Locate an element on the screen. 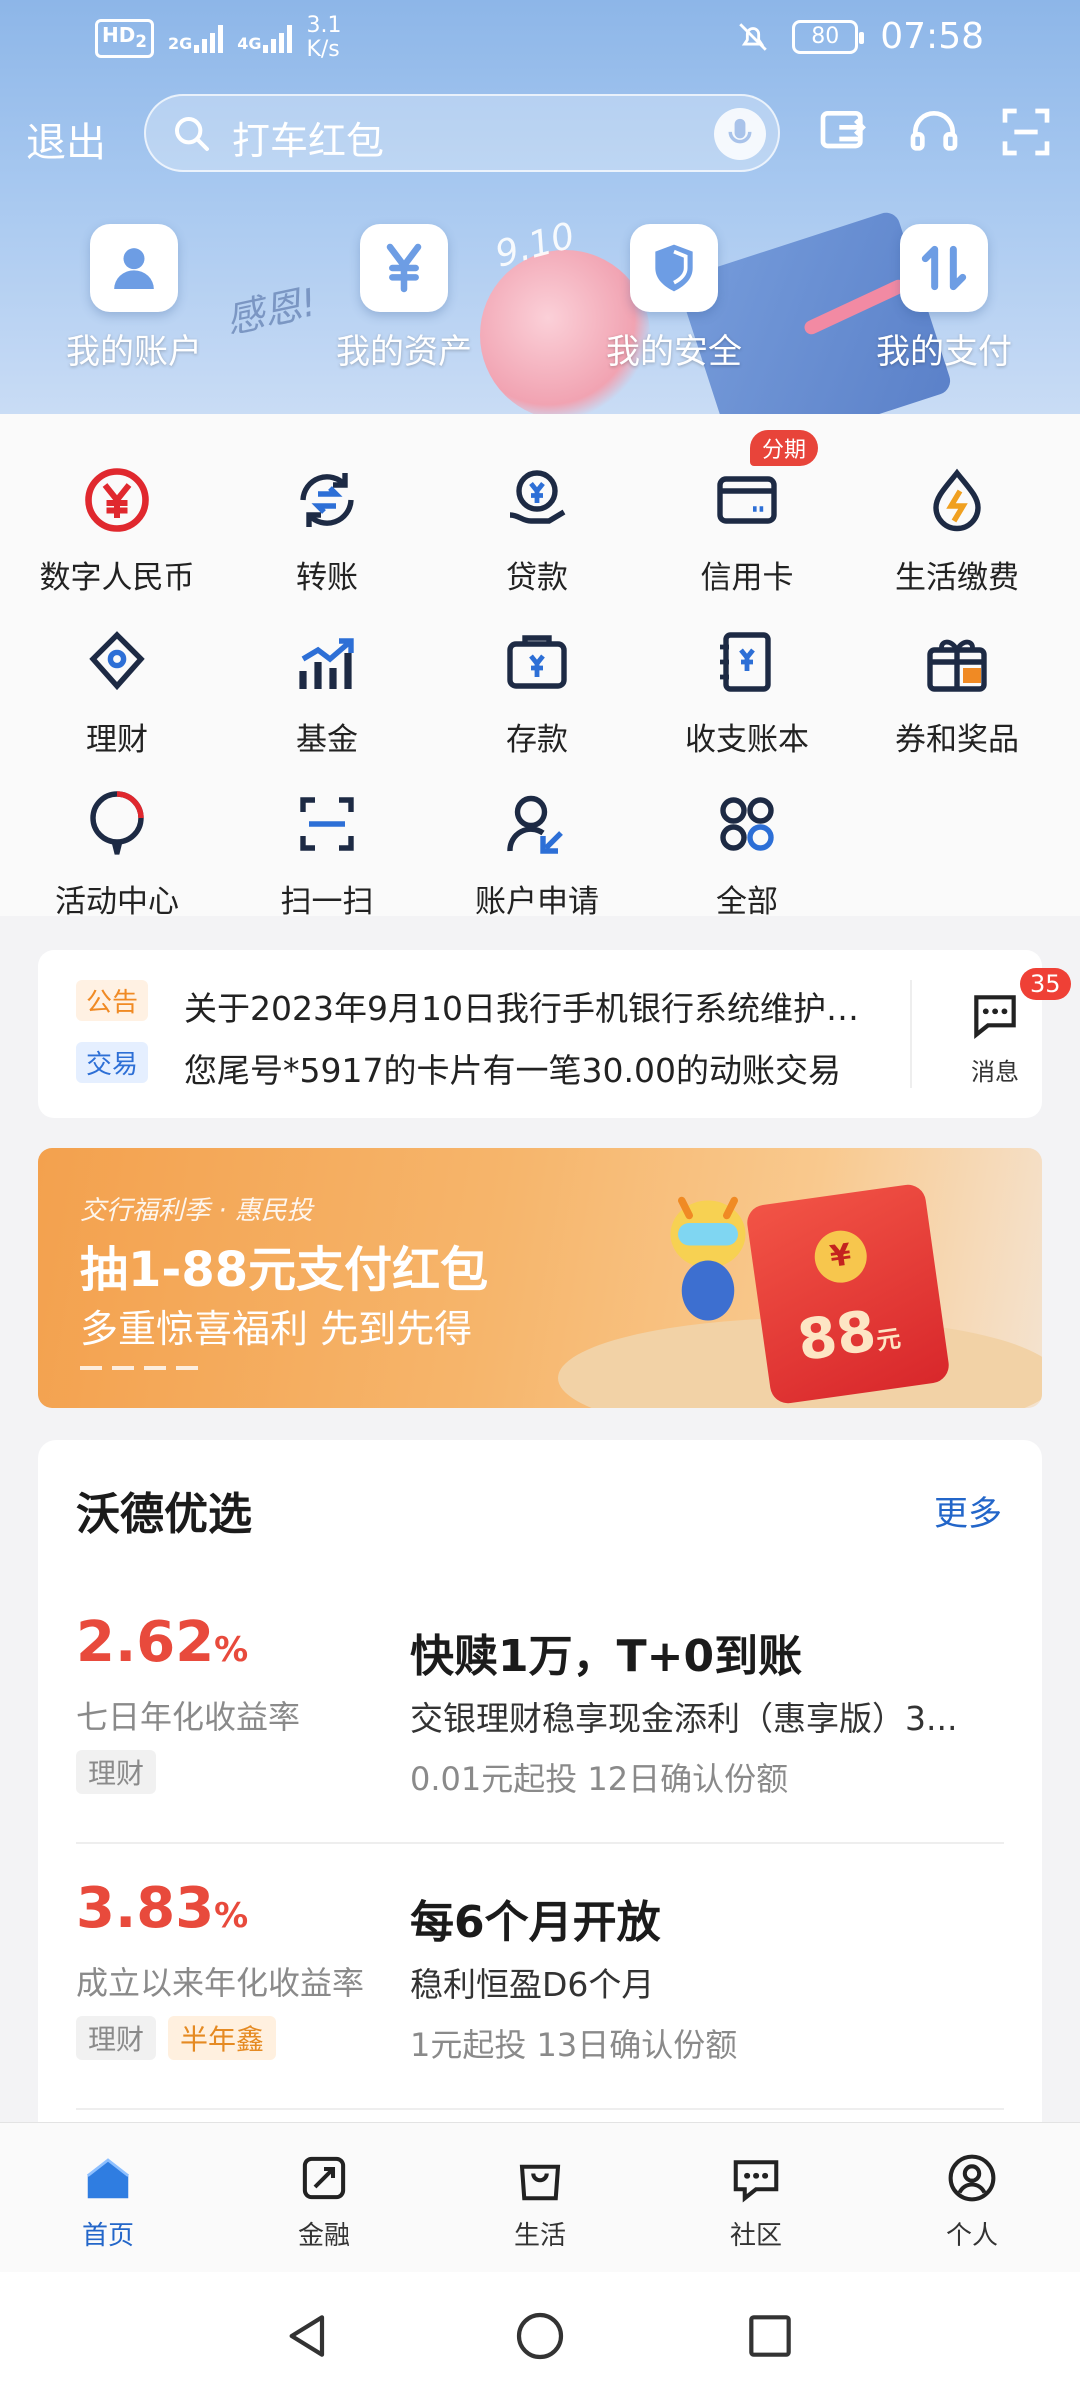 The image size is (1080, 2400). tab-finance: 金融 is located at coordinates (324, 2201).